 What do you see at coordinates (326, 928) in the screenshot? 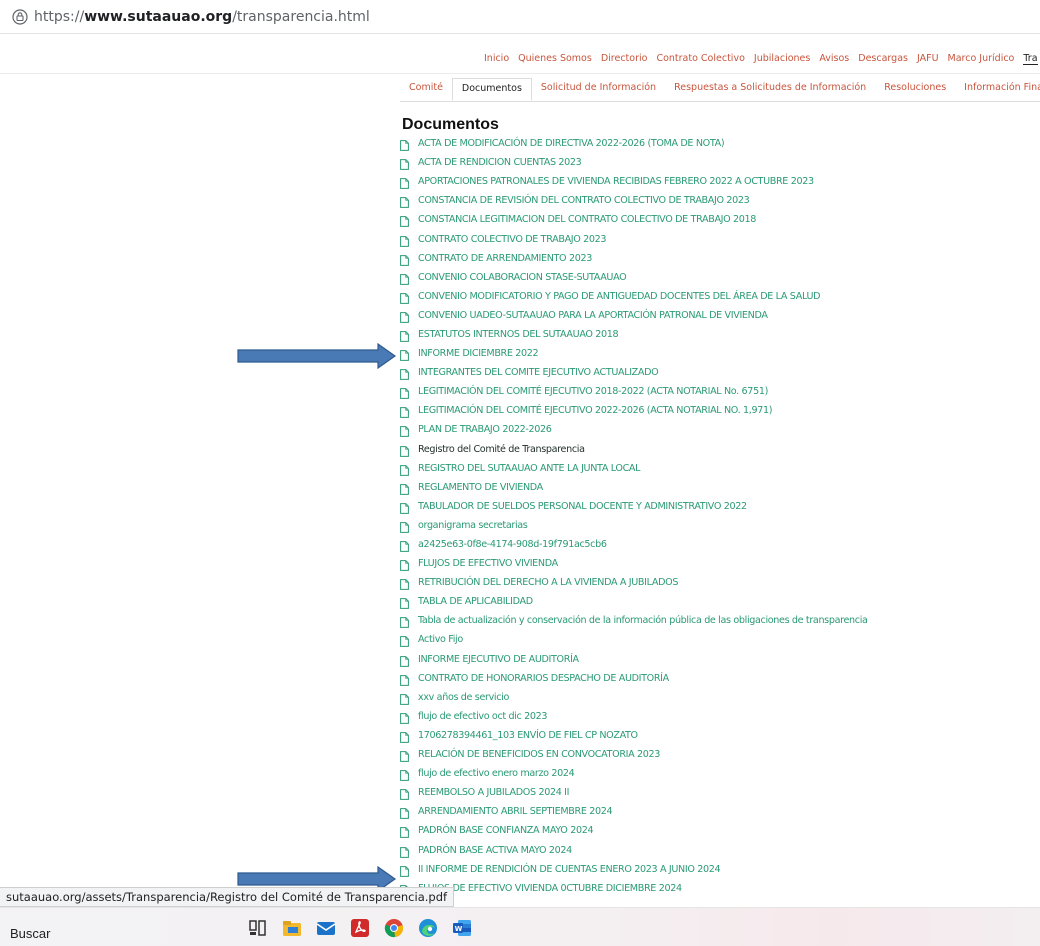
I see `mail-icon` at bounding box center [326, 928].